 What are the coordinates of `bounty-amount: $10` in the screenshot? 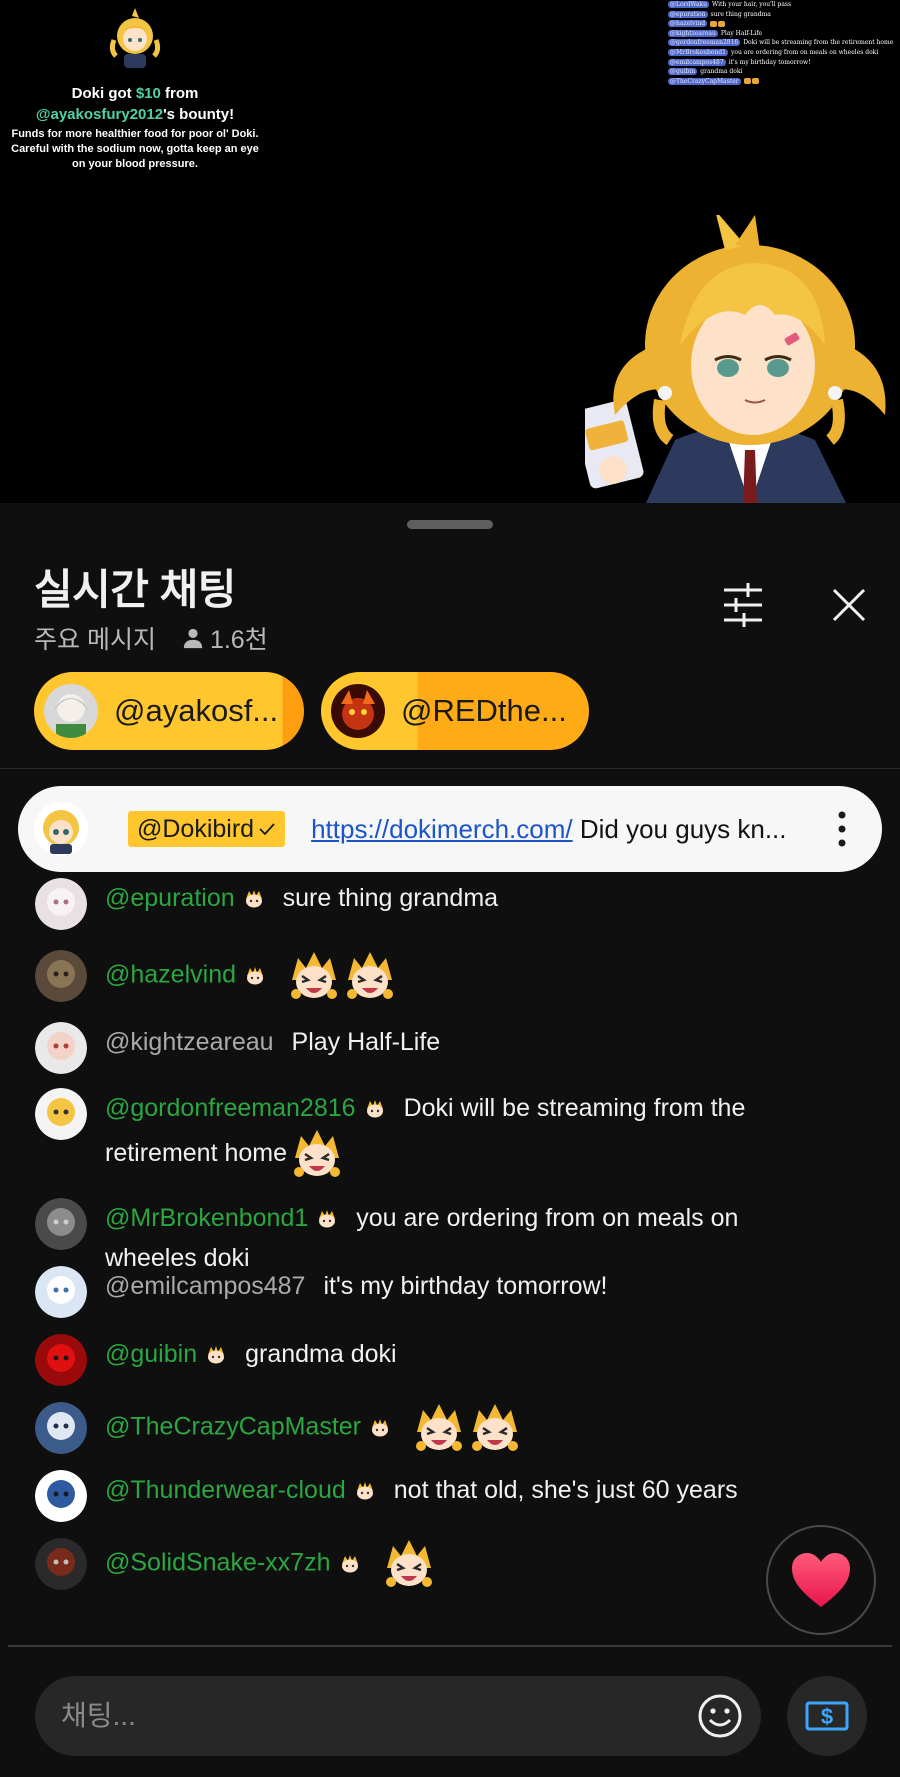 It's located at (148, 93).